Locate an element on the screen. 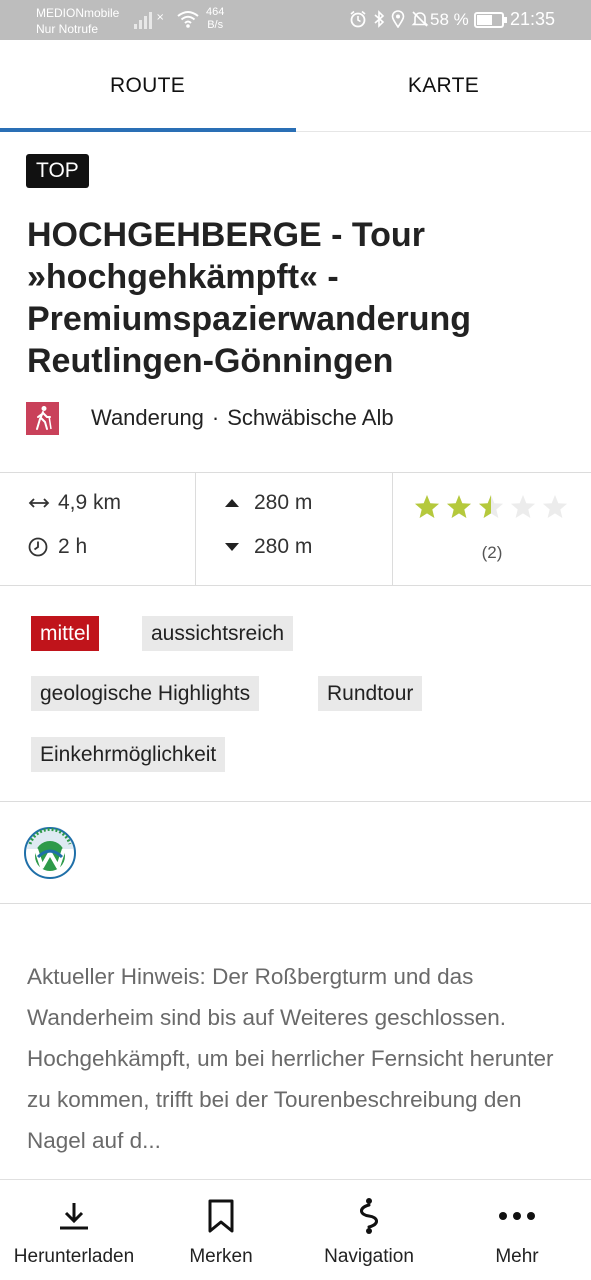  status-icons is located at coordinates (389, 19).